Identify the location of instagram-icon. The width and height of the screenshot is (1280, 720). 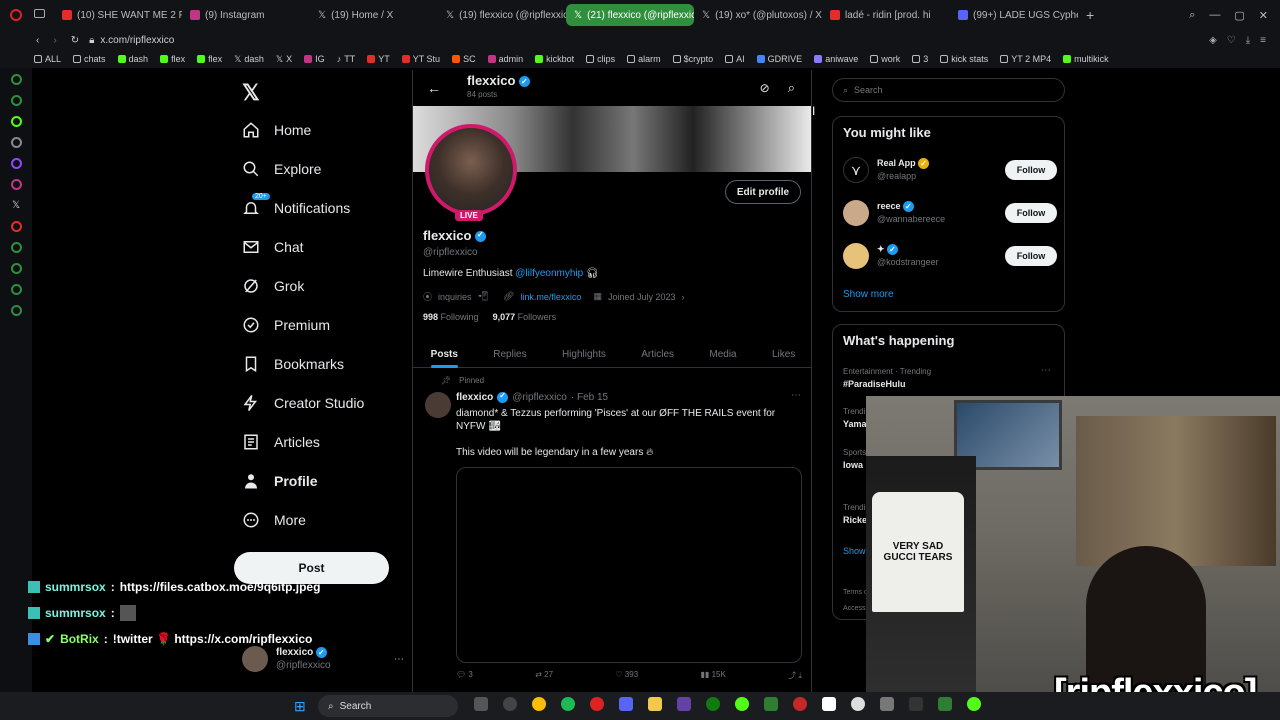
(16, 184).